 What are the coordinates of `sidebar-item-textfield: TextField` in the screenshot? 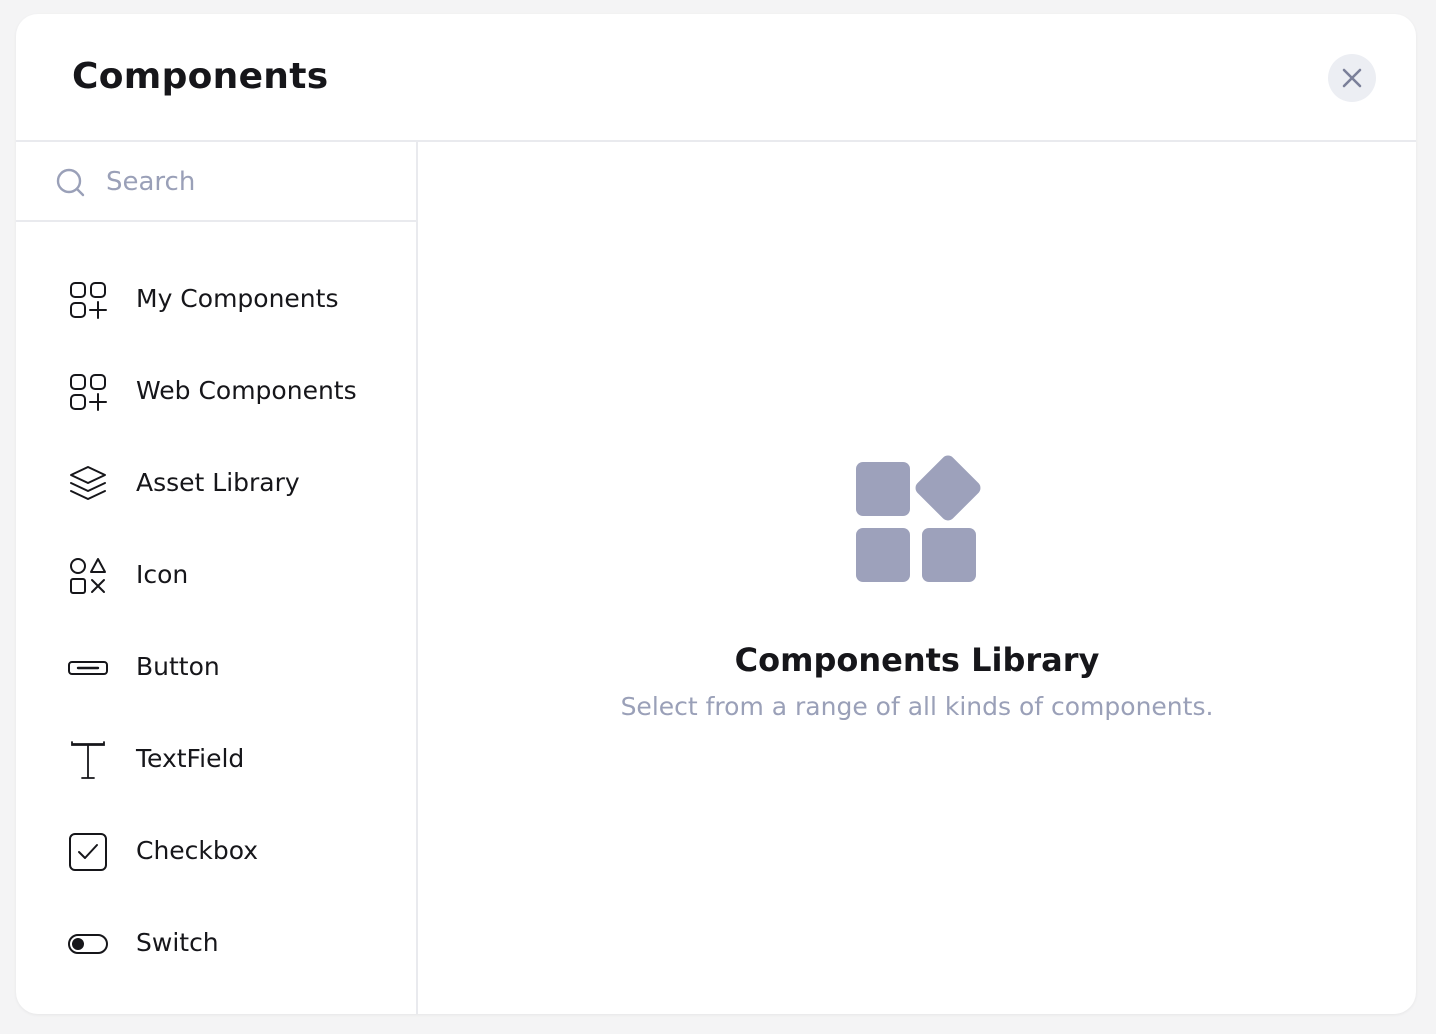 It's located at (216, 758).